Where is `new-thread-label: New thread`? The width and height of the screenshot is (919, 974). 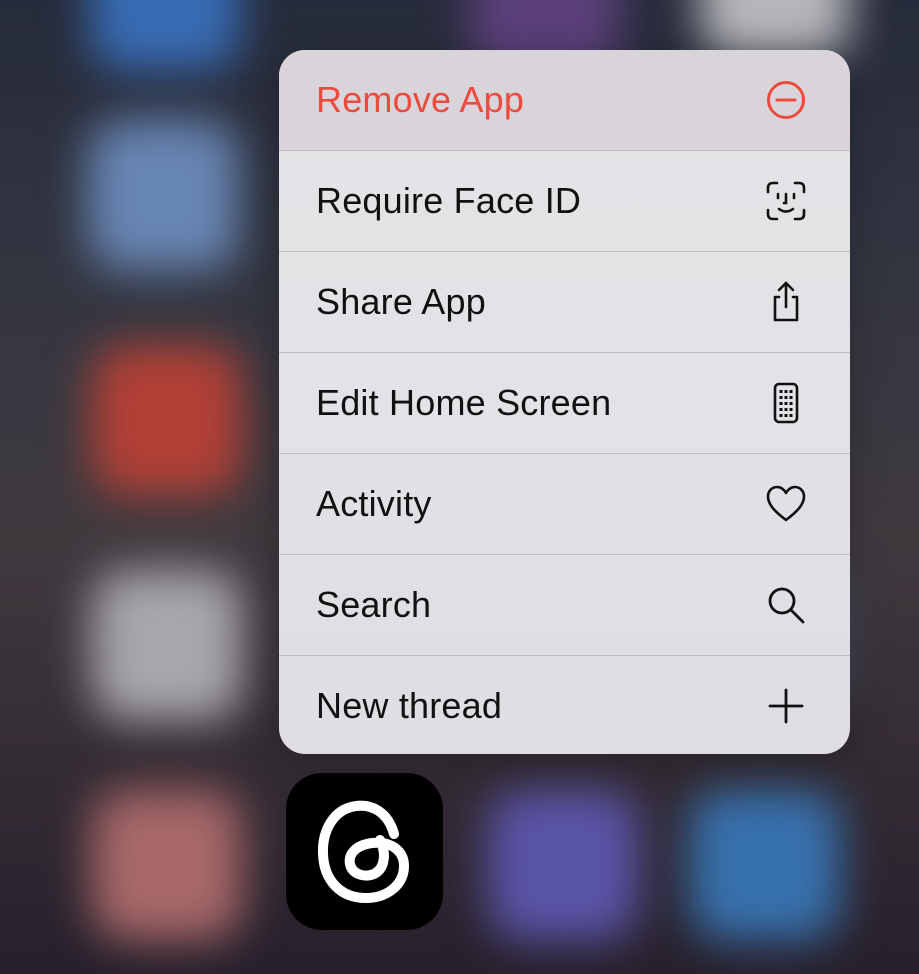
new-thread-label: New thread is located at coordinates (409, 705).